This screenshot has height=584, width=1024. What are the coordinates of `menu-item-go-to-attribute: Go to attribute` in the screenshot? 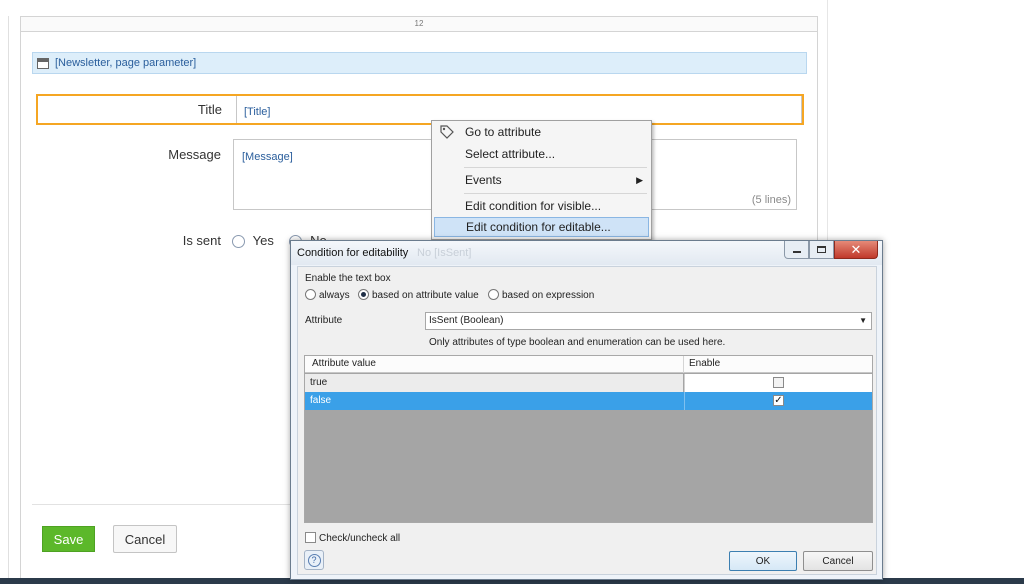 It's located at (541, 132).